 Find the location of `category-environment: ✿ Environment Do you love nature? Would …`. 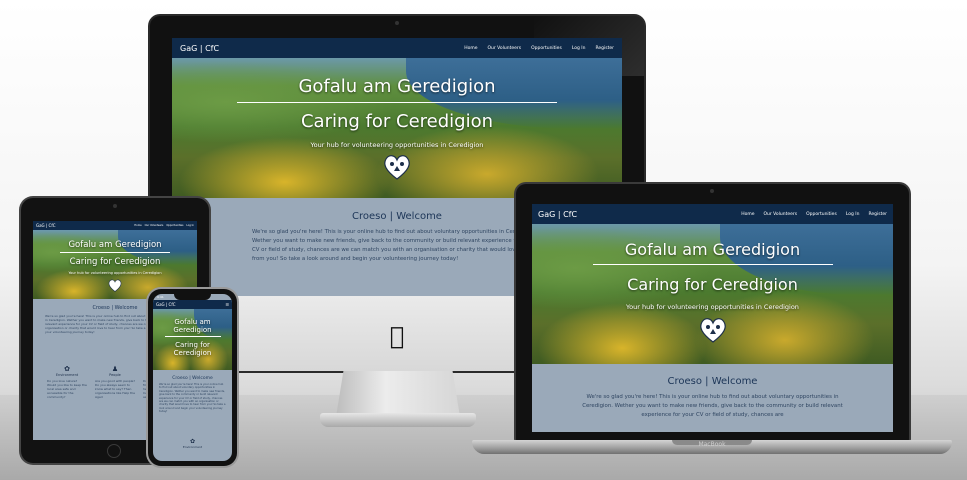

category-environment: ✿ Environment Do you love nature? Would … is located at coordinates (67, 382).